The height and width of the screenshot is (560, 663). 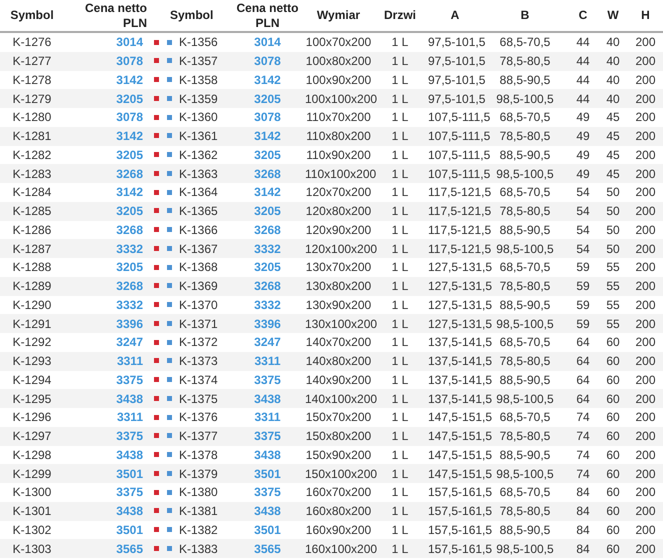 What do you see at coordinates (198, 417) in the screenshot?
I see `table-cell: K-1376` at bounding box center [198, 417].